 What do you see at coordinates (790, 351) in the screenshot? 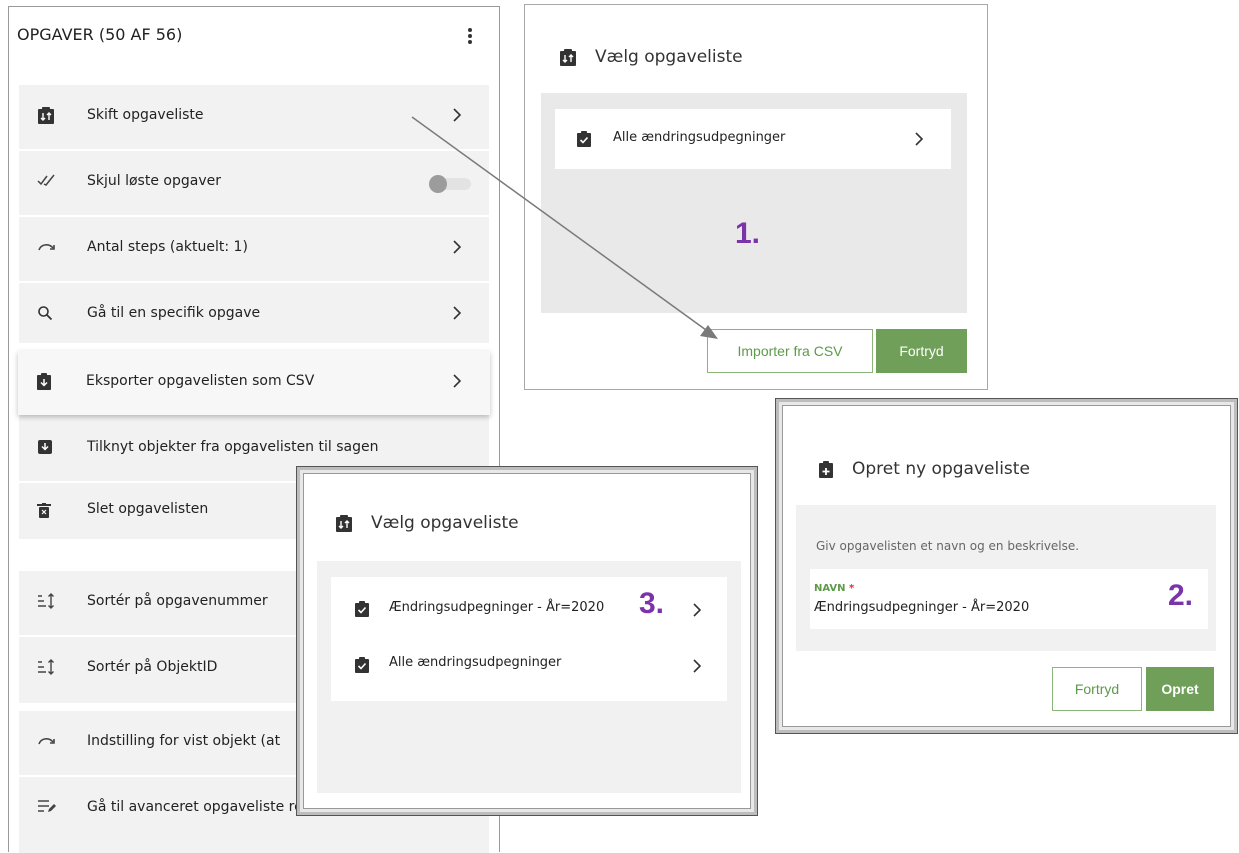
I see `import-csv-button: Importer fra CSV` at bounding box center [790, 351].